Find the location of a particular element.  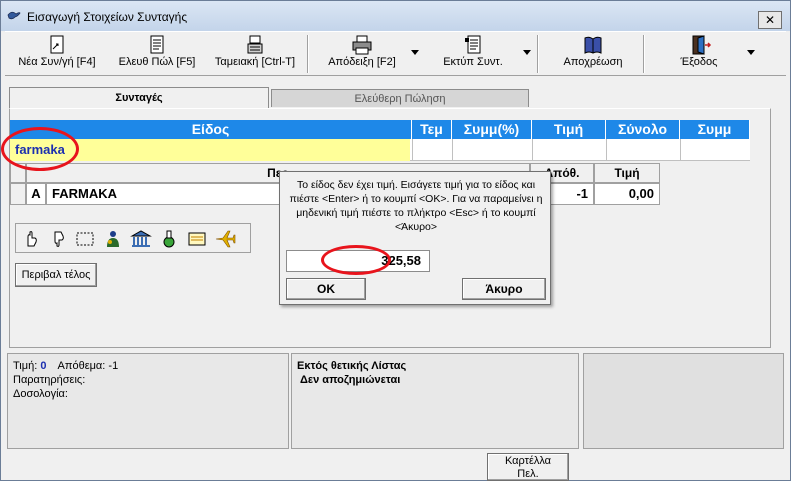

printer-icon is located at coordinates (362, 45).